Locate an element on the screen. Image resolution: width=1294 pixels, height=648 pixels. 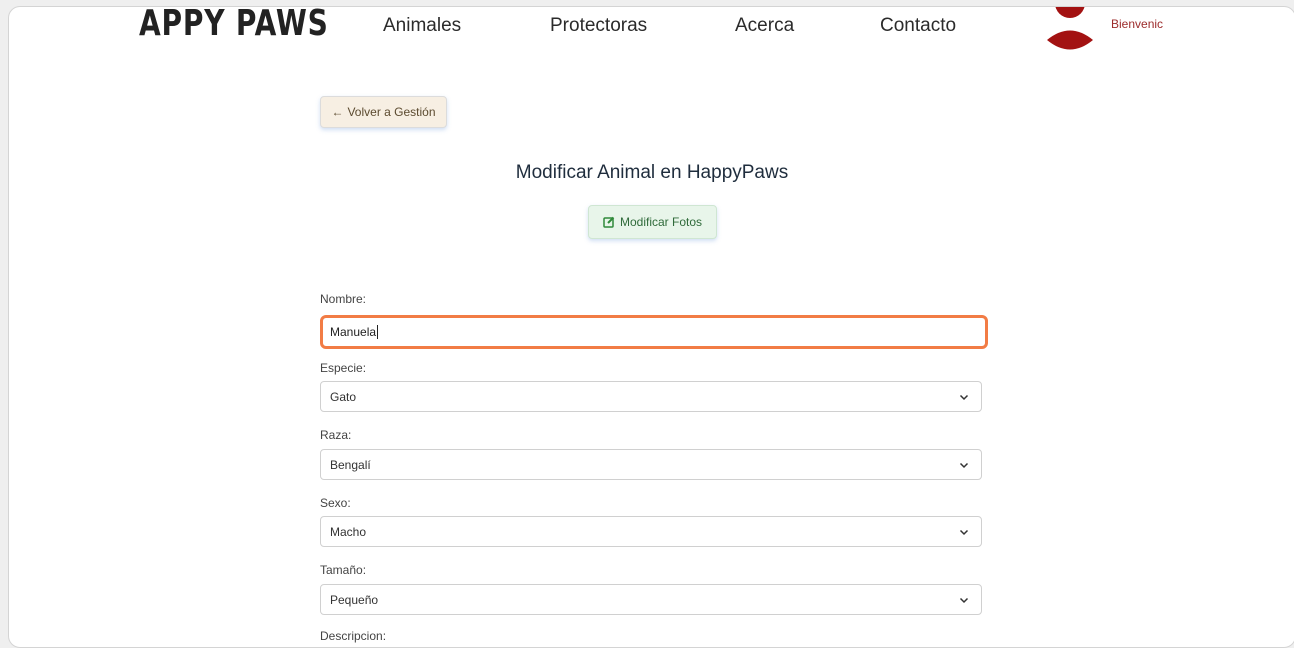
text-caret is located at coordinates (378, 332).